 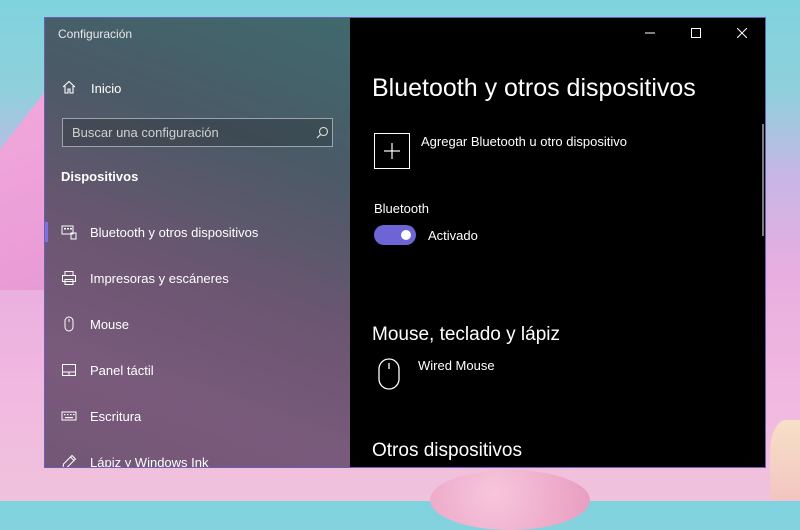 I want to click on sidebar-item-touchpad: Panel táctil, so click(x=197, y=370).